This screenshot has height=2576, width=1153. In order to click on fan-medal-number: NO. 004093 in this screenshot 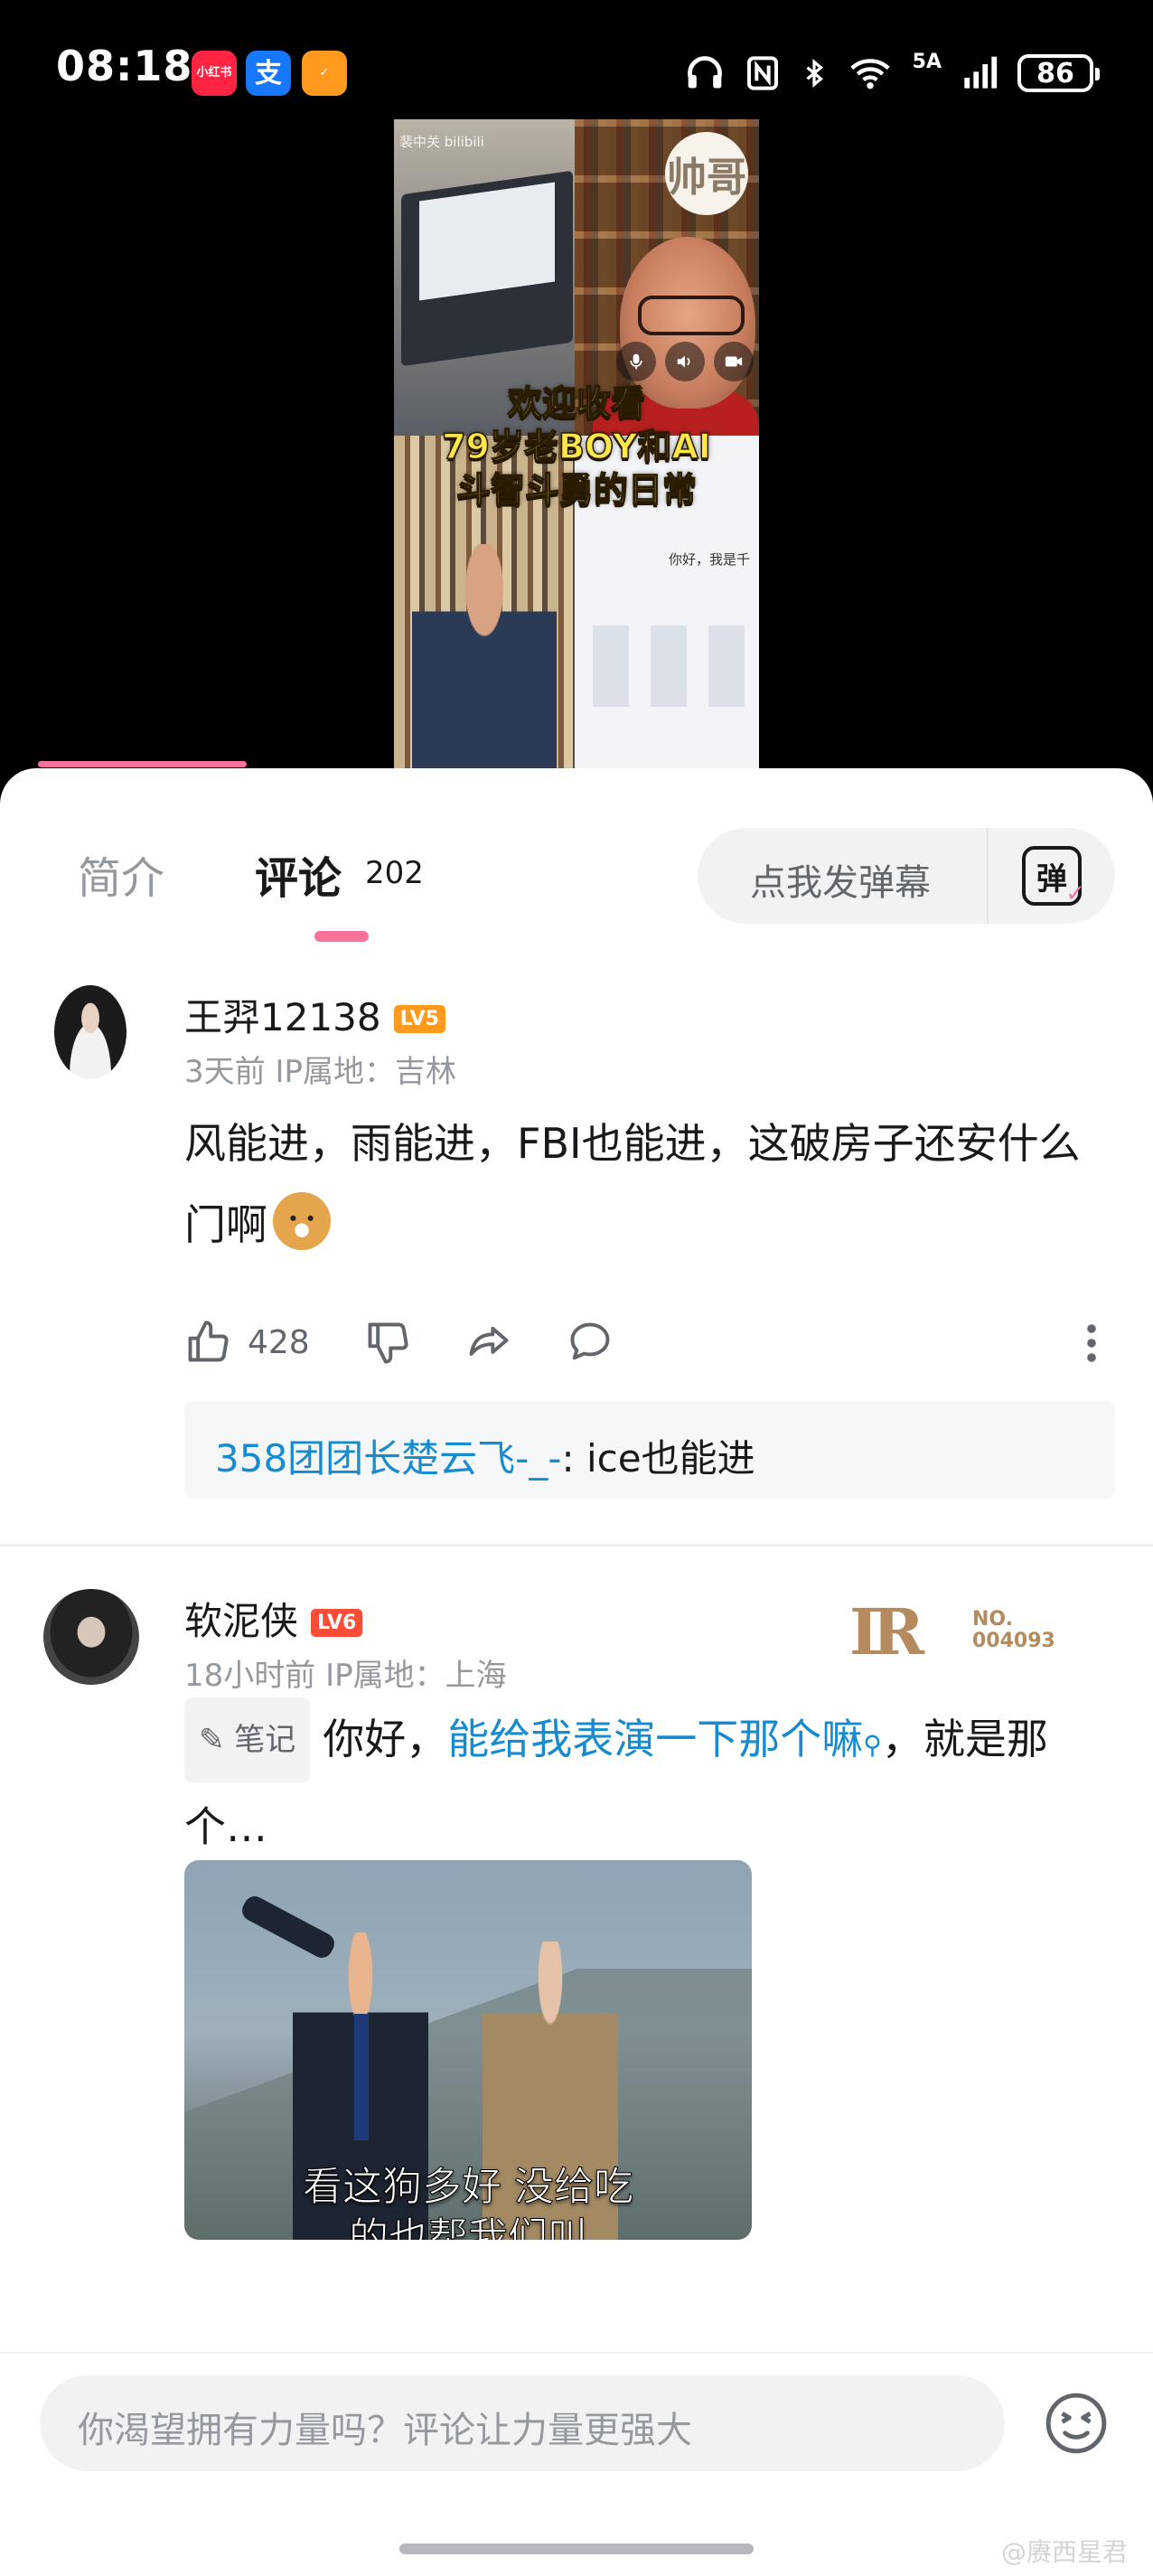, I will do `click(1014, 1631)`.